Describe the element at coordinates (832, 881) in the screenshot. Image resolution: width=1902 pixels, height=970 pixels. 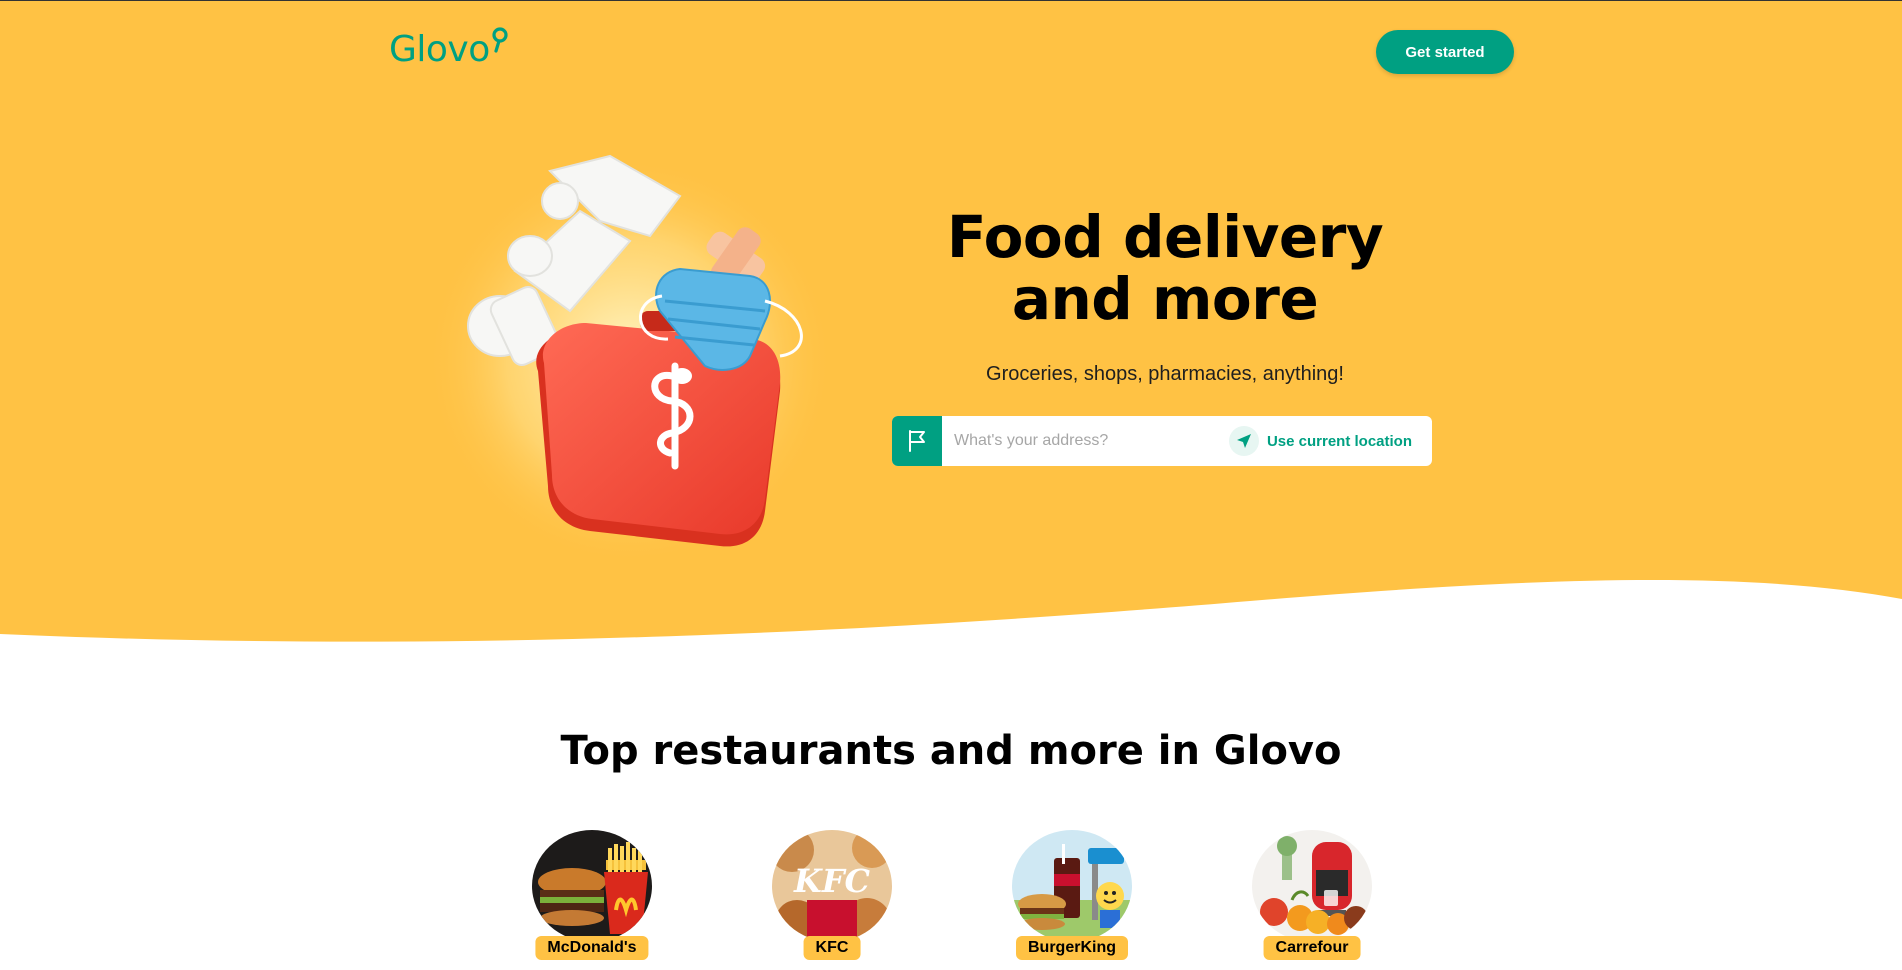
I see `svg-text: KFC` at that location.